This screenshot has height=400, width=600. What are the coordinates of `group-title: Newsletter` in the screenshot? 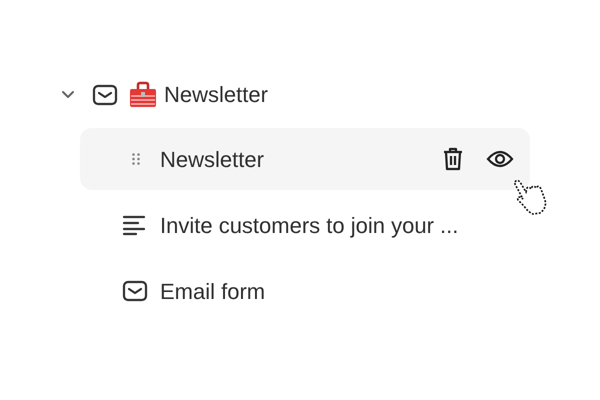 It's located at (216, 95).